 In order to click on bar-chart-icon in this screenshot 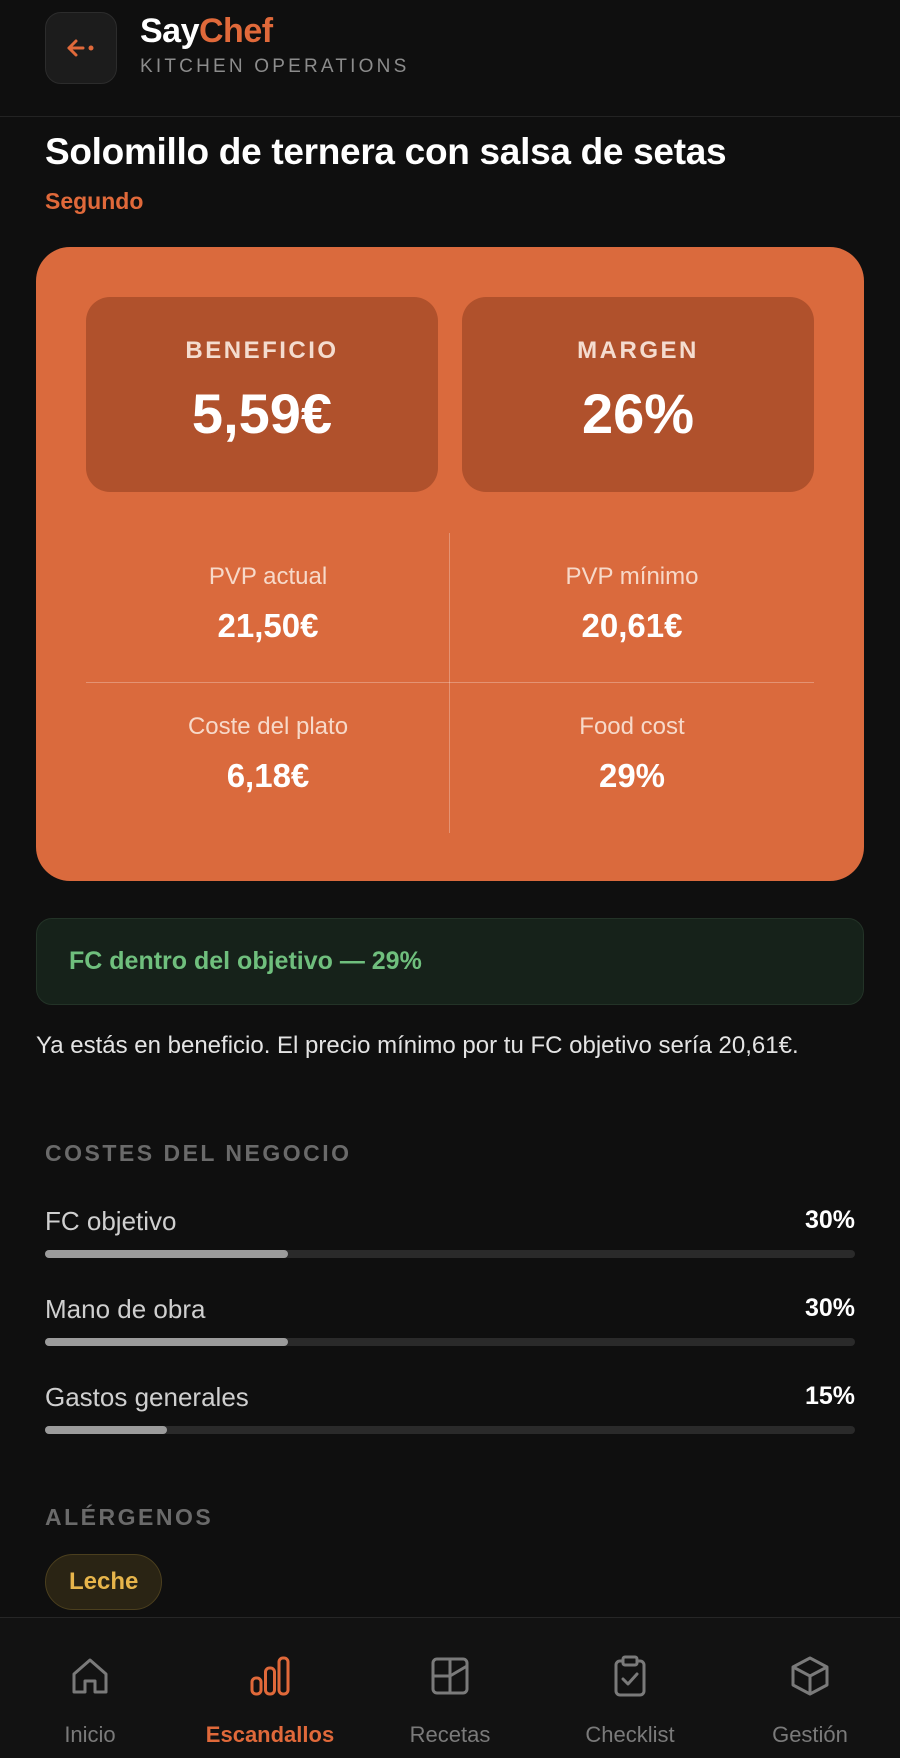, I will do `click(270, 1676)`.